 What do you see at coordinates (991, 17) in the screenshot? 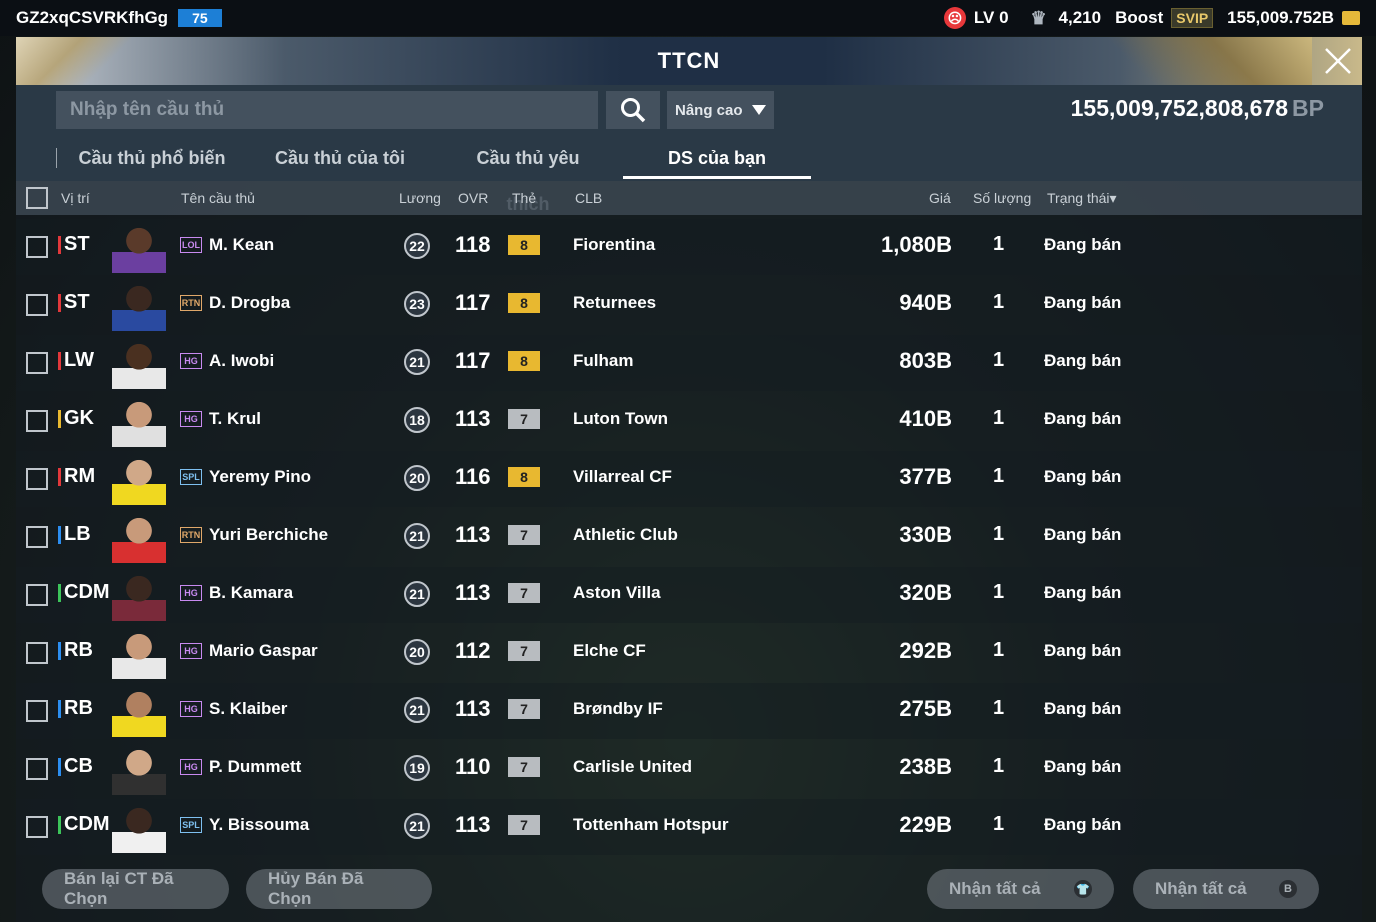
I see `lv-label: LV 0` at bounding box center [991, 17].